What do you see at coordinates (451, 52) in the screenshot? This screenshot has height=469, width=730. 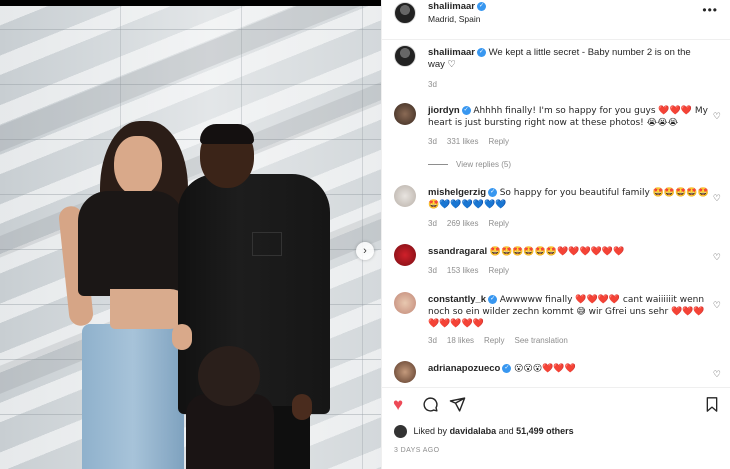 I see `caption-username: shaliimaar` at bounding box center [451, 52].